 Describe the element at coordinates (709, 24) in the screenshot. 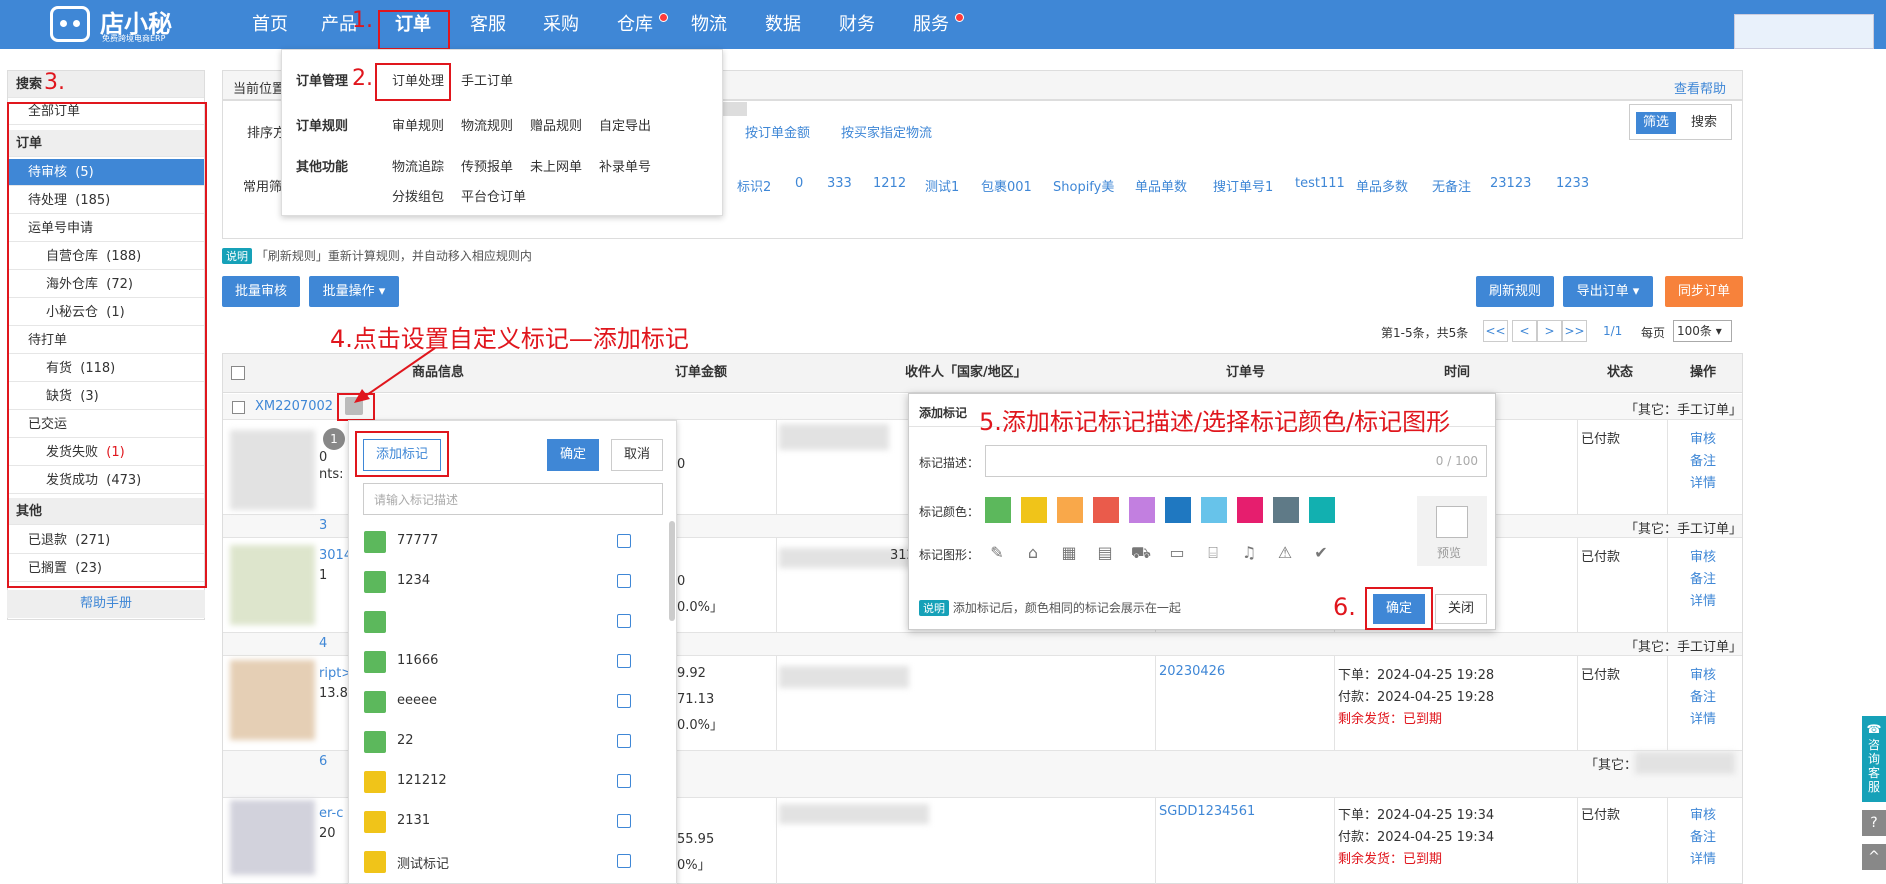

I see `nav-logistics: 物流` at that location.